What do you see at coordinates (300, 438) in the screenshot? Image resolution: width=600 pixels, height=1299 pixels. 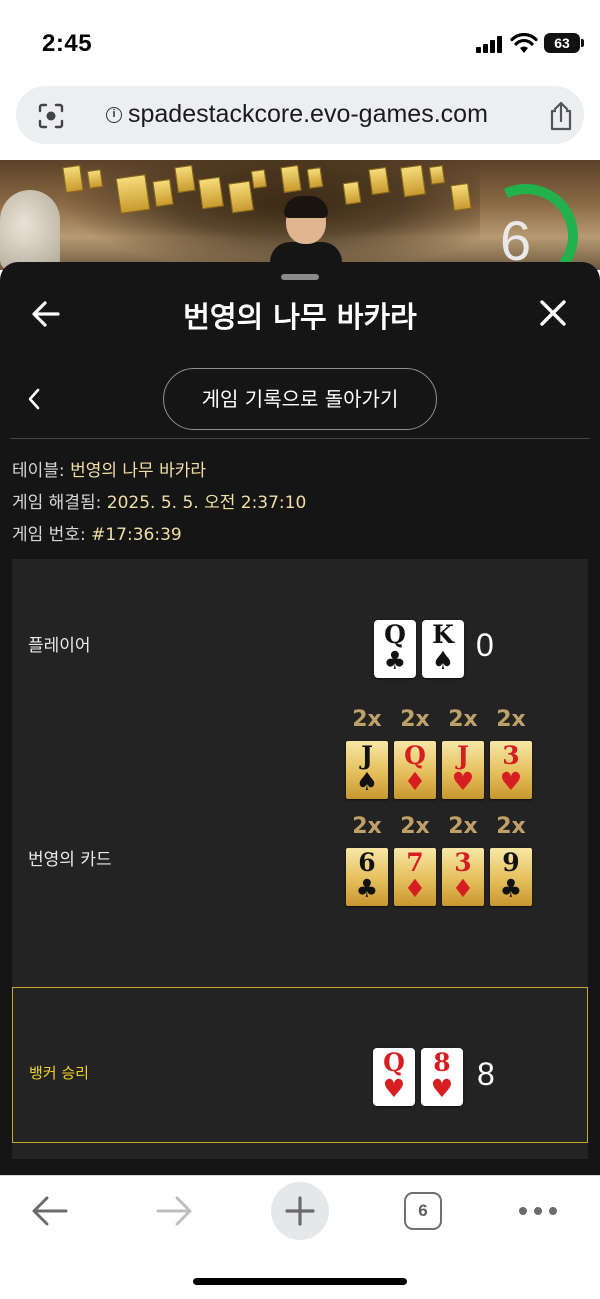 I see `divider` at bounding box center [300, 438].